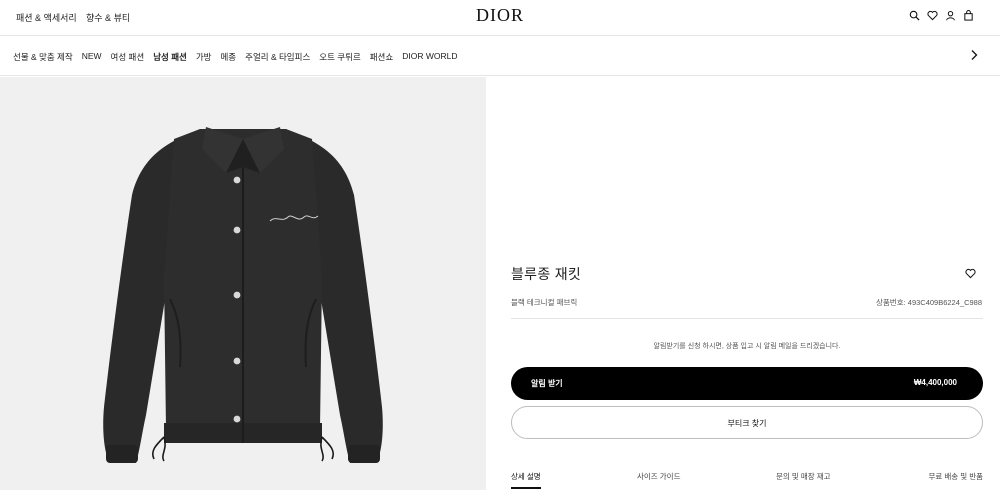 The image size is (1000, 490). I want to click on restock-notice: 알림받기를 신청 하시면, 상품 입고 시 알림 메일을 드리겠습니다., so click(747, 346).